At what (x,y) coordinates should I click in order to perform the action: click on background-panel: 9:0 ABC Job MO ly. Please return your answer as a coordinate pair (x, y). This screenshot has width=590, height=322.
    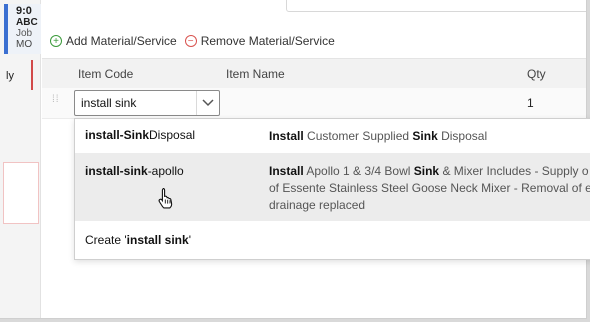
    Looking at the image, I should click on (20, 159).